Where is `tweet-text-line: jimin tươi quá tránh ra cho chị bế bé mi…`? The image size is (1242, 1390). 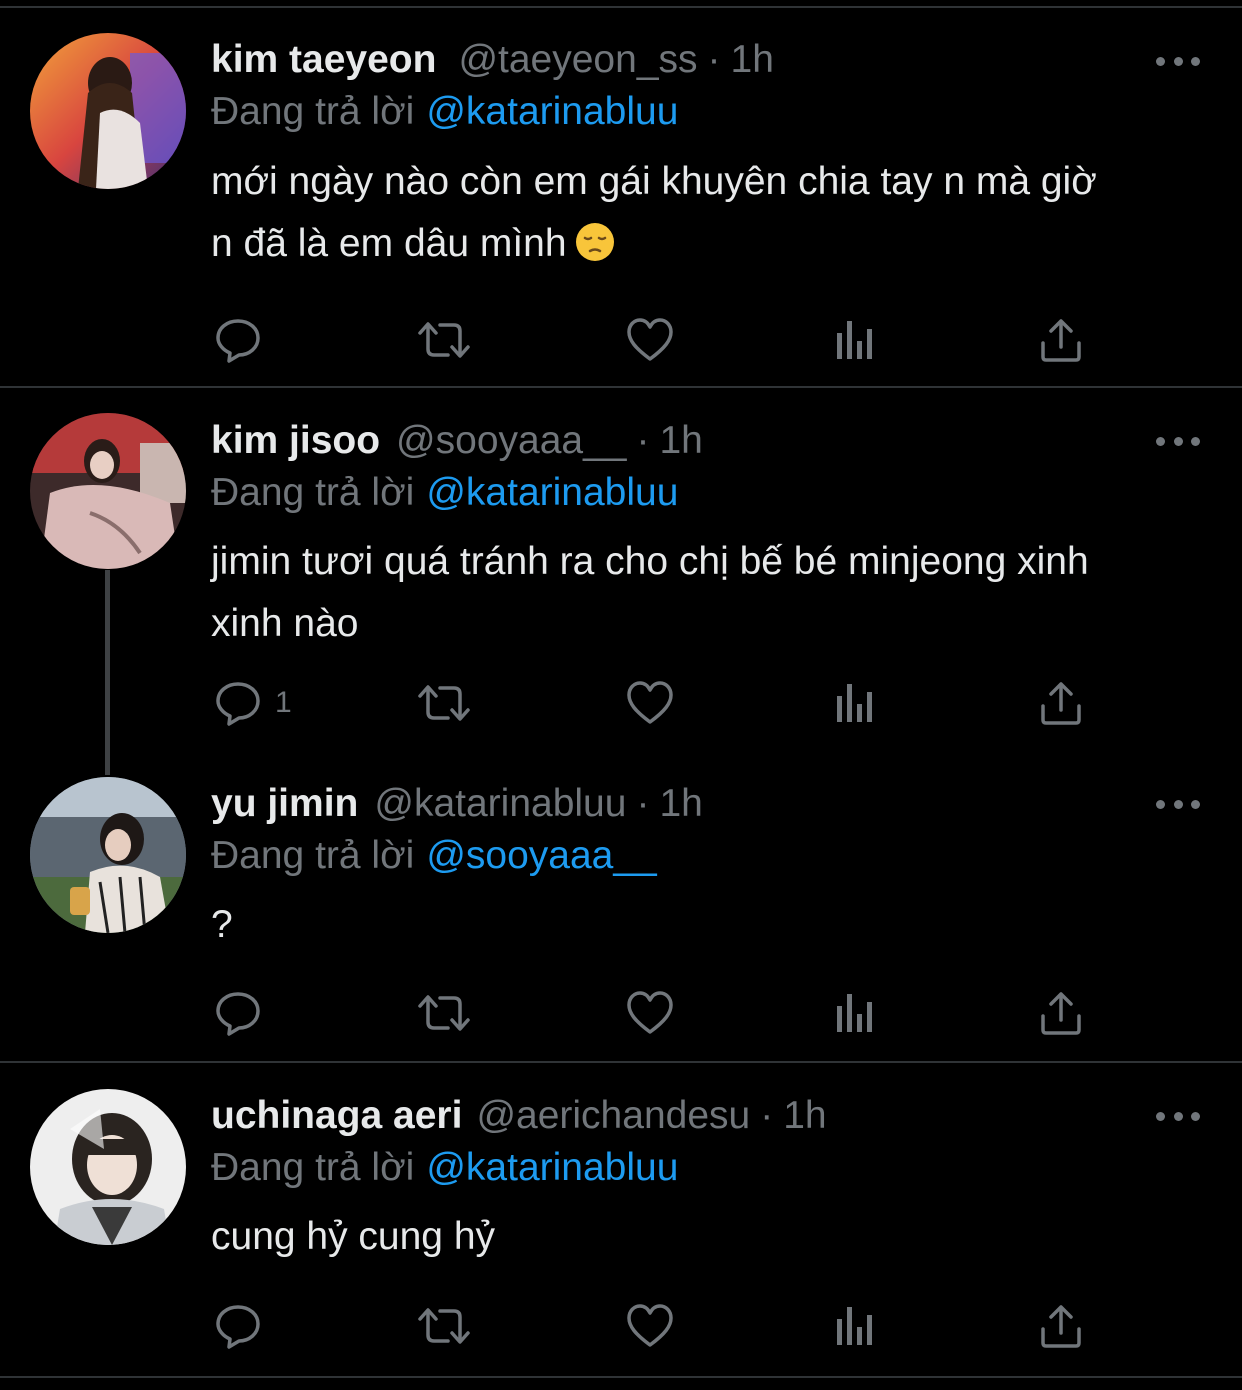
tweet-text-line: jimin tươi quá tránh ra cho chị bế bé mi… is located at coordinates (650, 561).